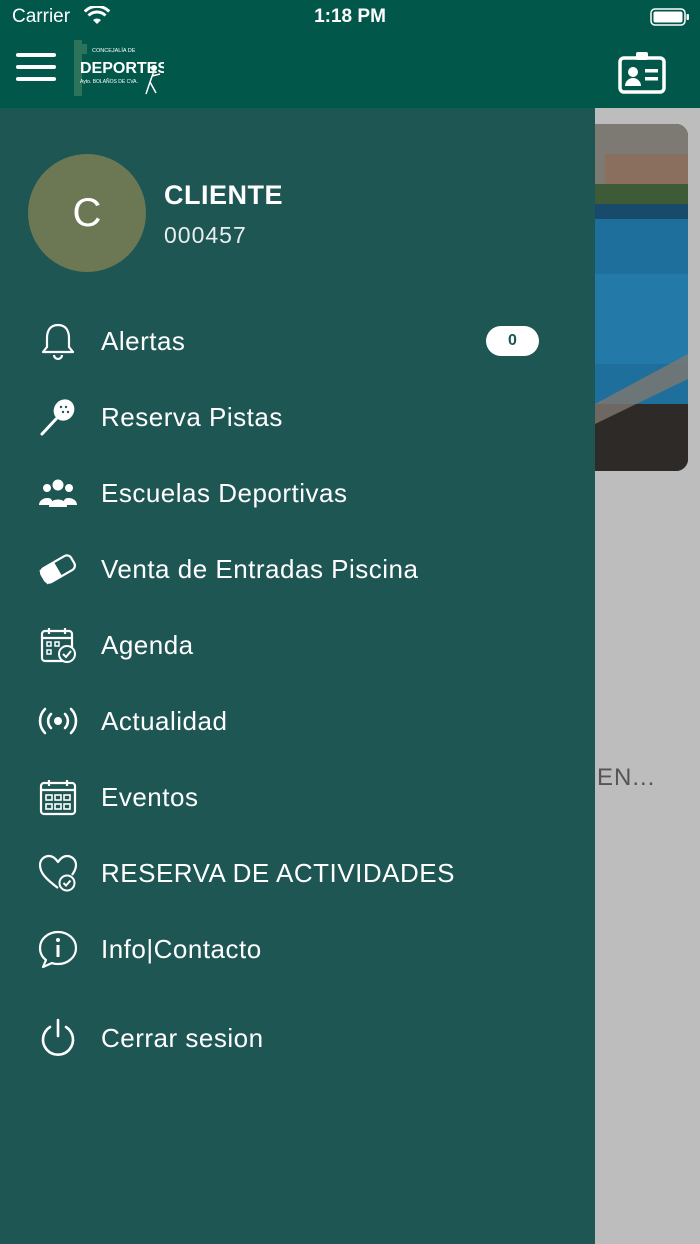  Describe the element at coordinates (147, 645) in the screenshot. I see `menu-item-label: Agenda` at that location.